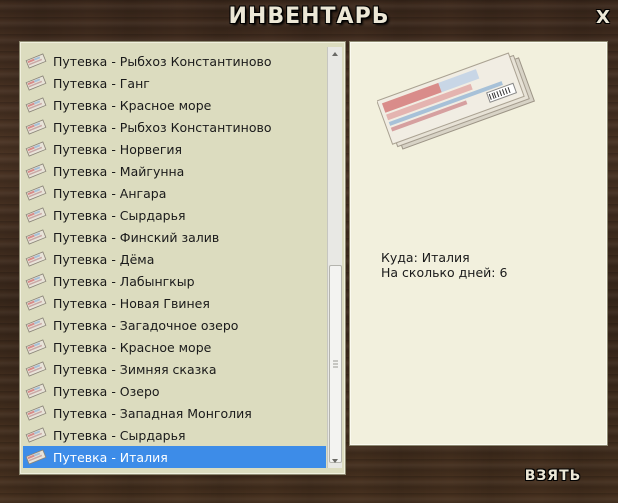 This screenshot has width=618, height=503. Describe the element at coordinates (110, 457) in the screenshot. I see `inventory-item-label: Путевка - Италия` at that location.